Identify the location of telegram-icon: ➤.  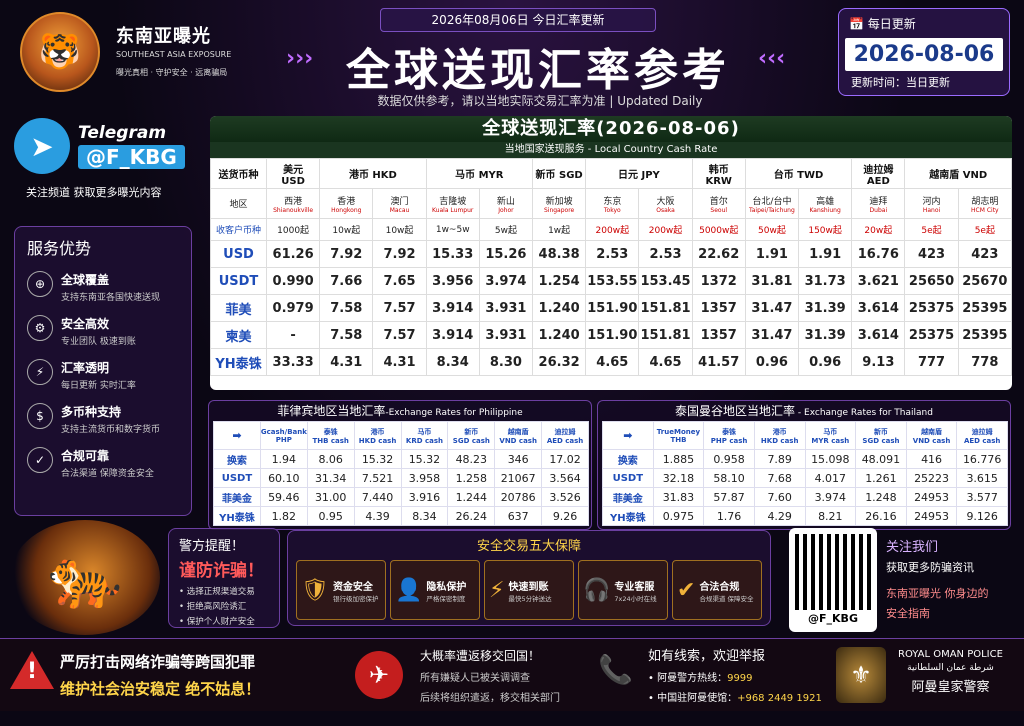
(42, 146).